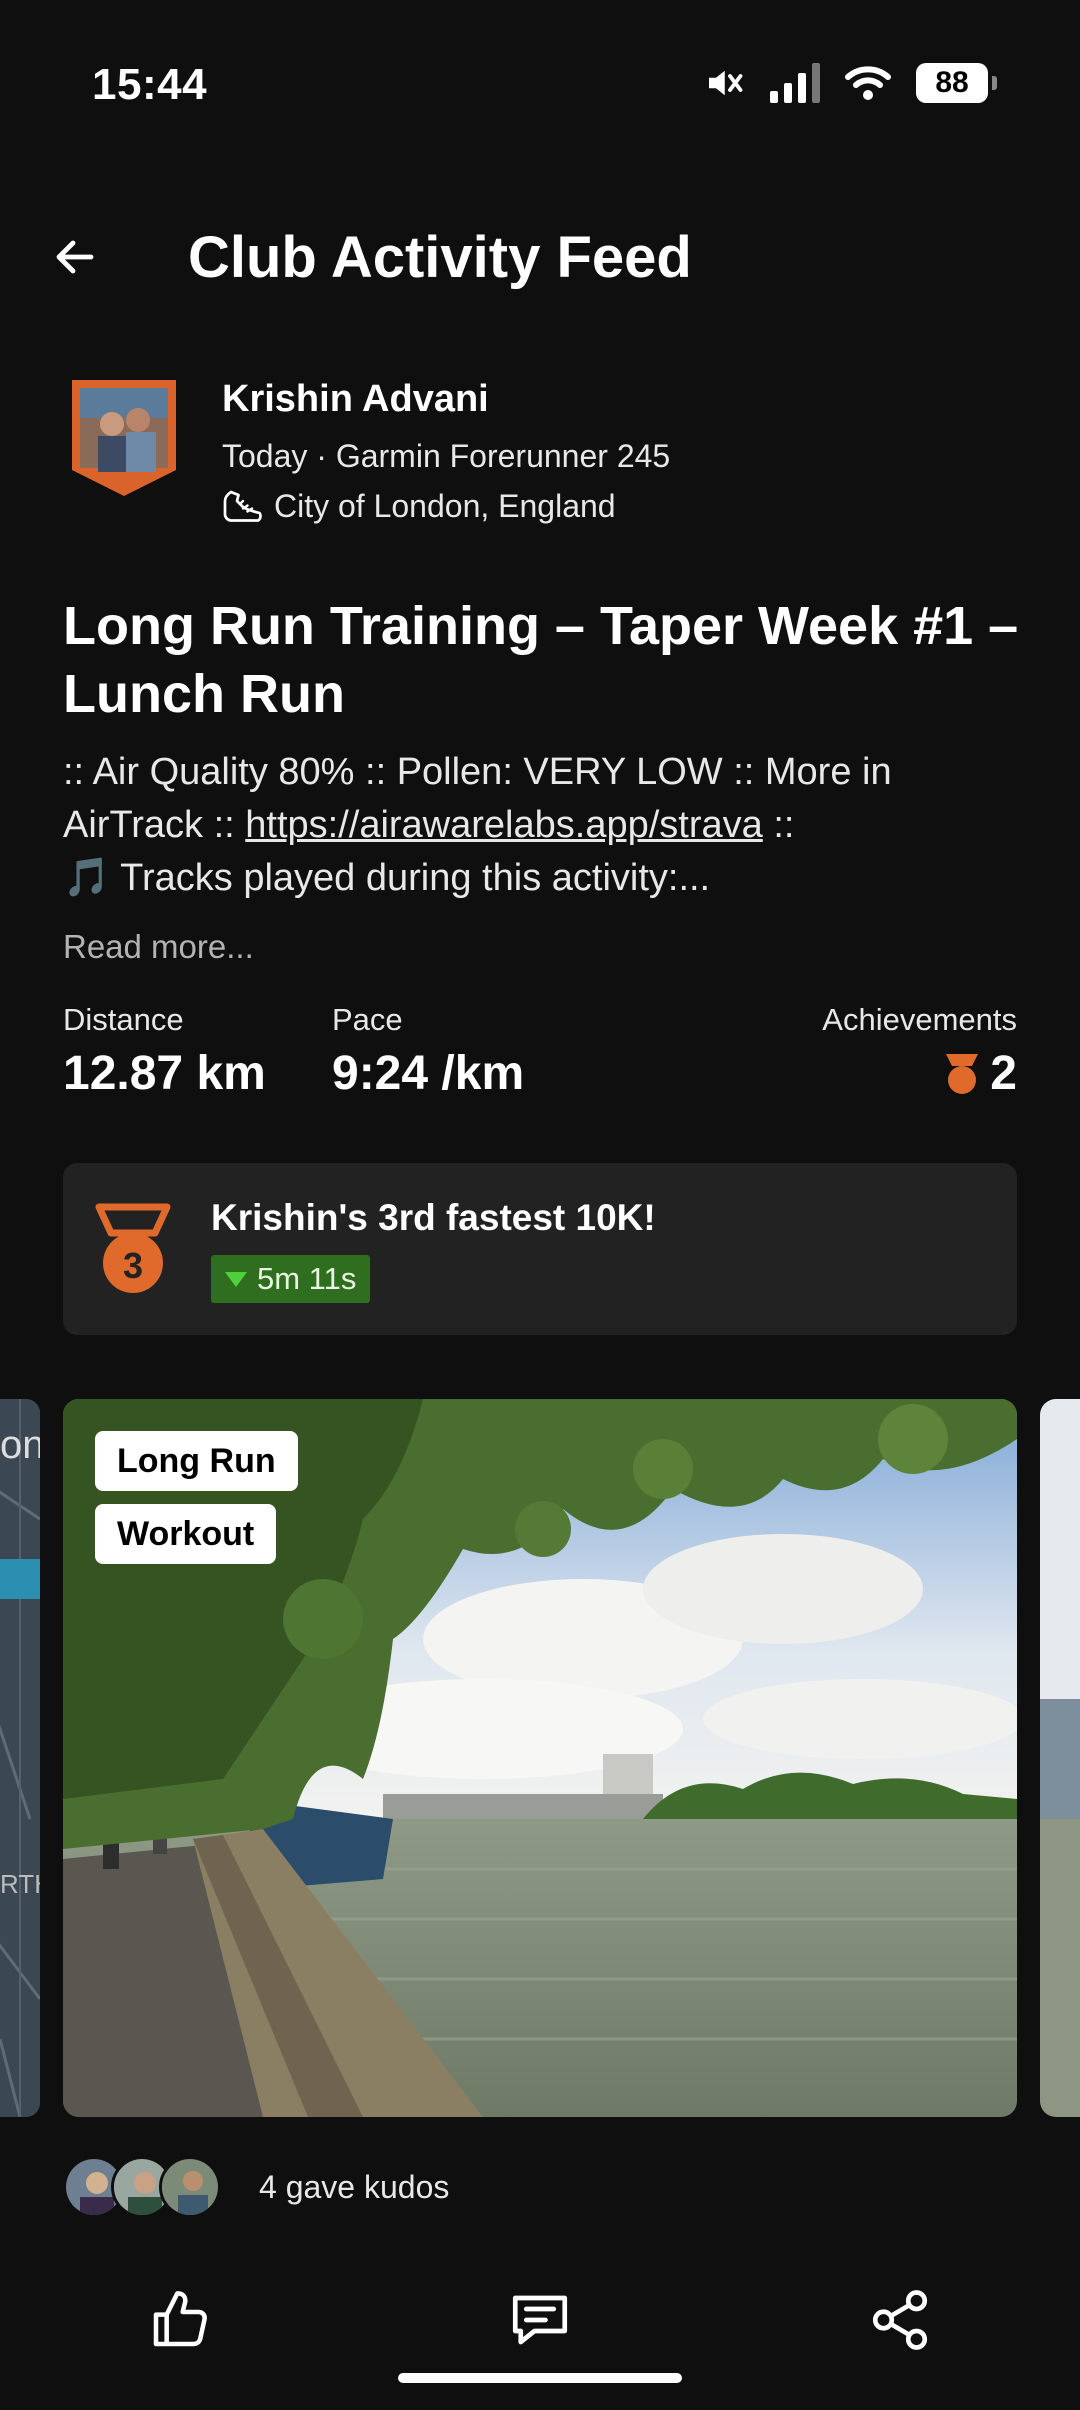 This screenshot has width=1080, height=2410. Describe the element at coordinates (242, 506) in the screenshot. I see `run-shoe-icon` at that location.